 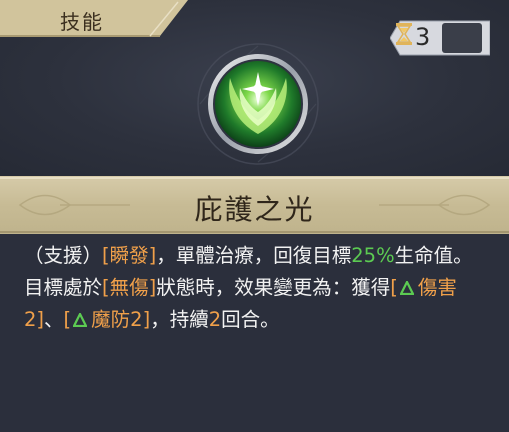 What do you see at coordinates (129, 255) in the screenshot?
I see `keyword-instant: [瞬發]` at bounding box center [129, 255].